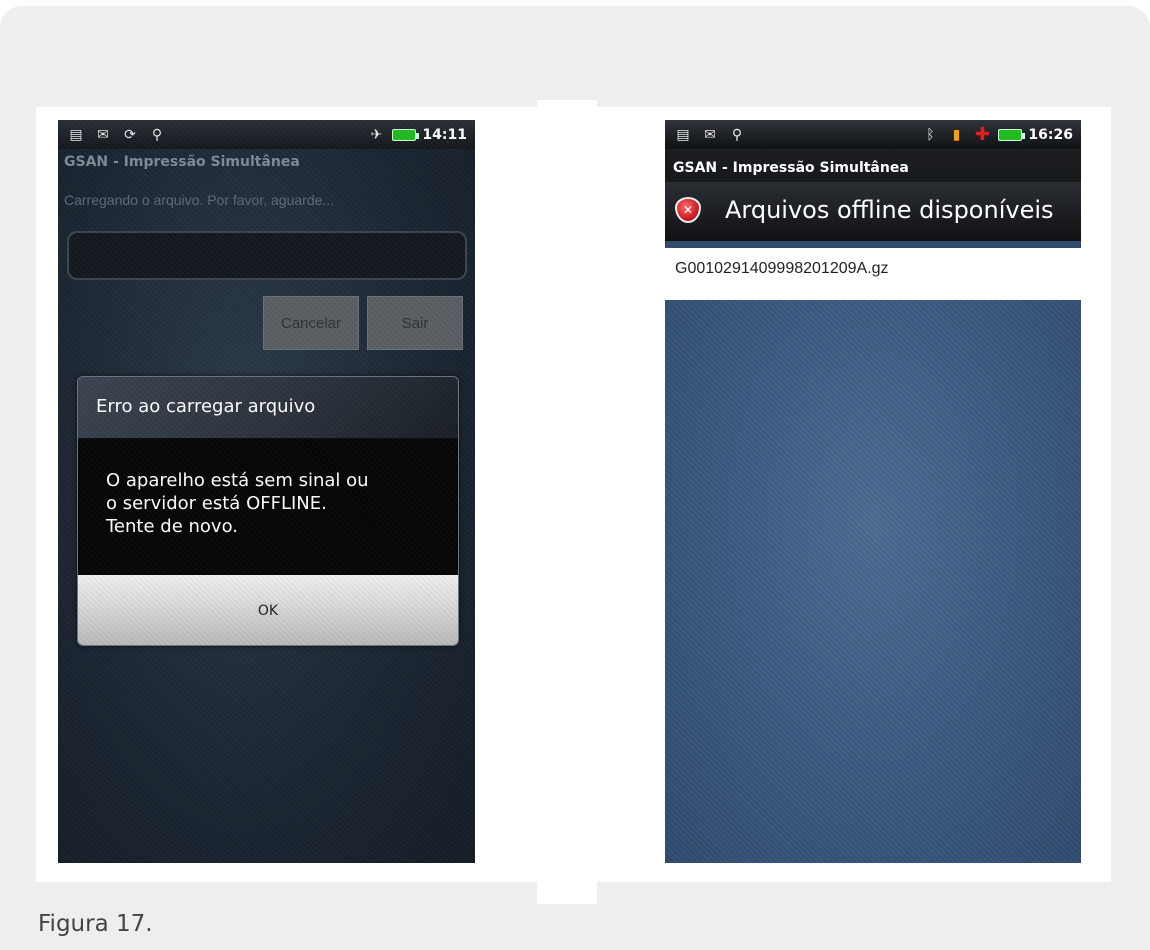  What do you see at coordinates (930, 134) in the screenshot?
I see `bluetooth-icon: ᛒ` at bounding box center [930, 134].